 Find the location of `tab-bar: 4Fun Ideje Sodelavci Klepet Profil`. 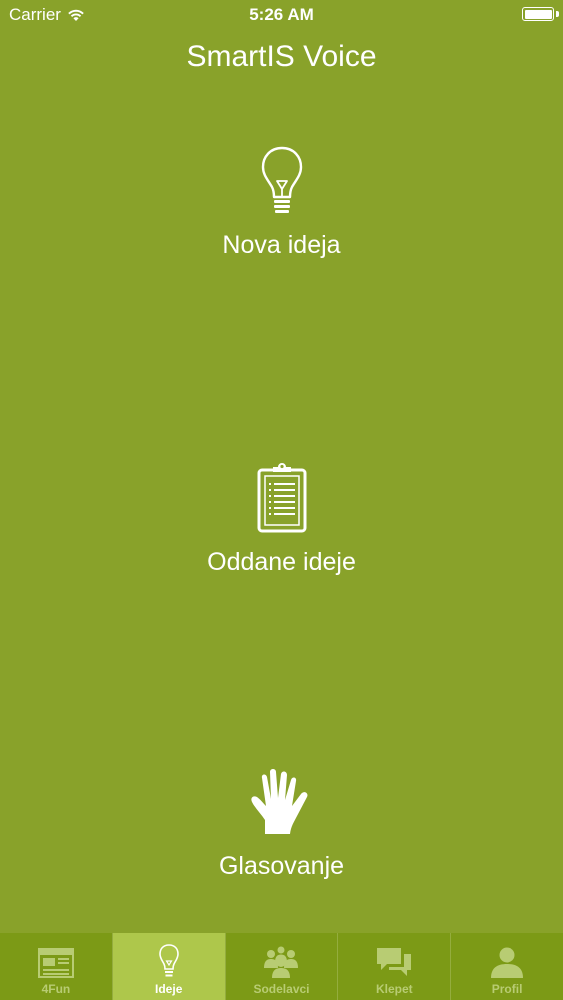

tab-bar: 4Fun Ideje Sodelavci Klepet Profil is located at coordinates (281, 966).